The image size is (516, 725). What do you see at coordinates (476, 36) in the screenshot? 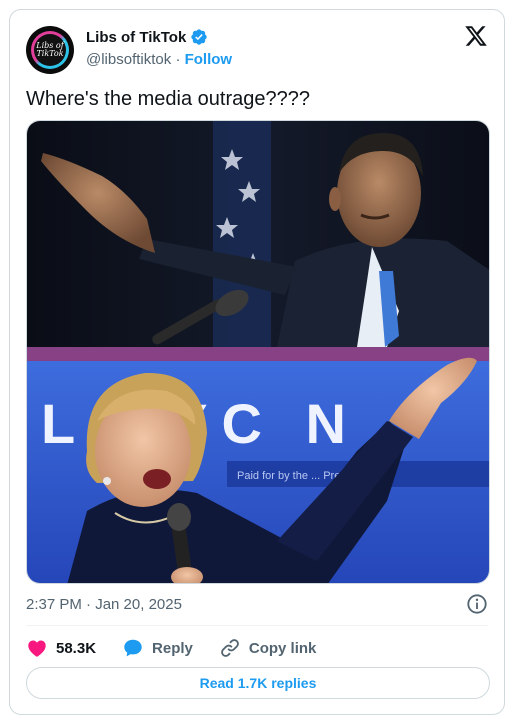
I see `x-logo-icon` at bounding box center [476, 36].